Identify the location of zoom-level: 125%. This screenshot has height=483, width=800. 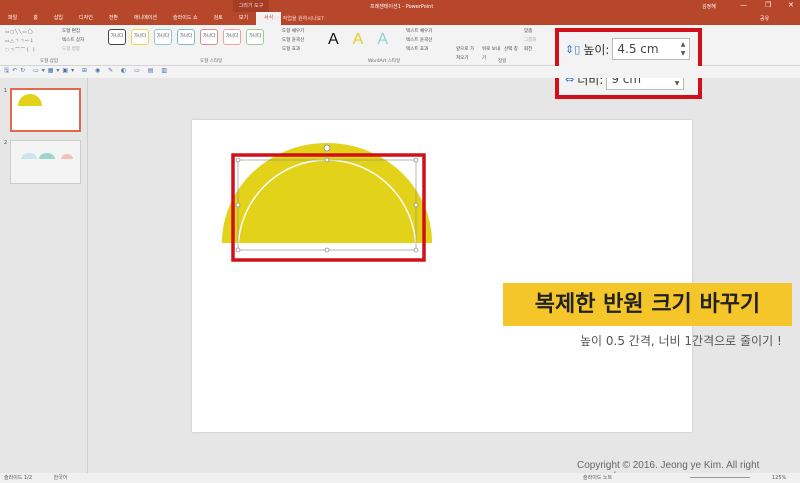
(779, 478).